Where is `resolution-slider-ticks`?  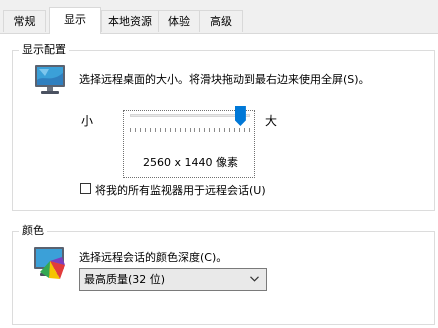
resolution-slider-ticks is located at coordinates (190, 130).